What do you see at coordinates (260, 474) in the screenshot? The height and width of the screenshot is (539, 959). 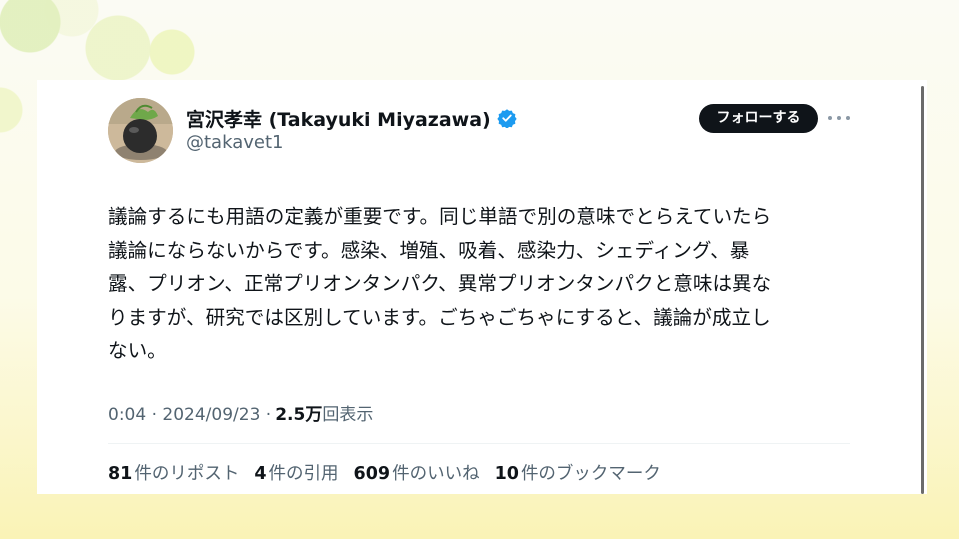 I see `stat-count: 4` at bounding box center [260, 474].